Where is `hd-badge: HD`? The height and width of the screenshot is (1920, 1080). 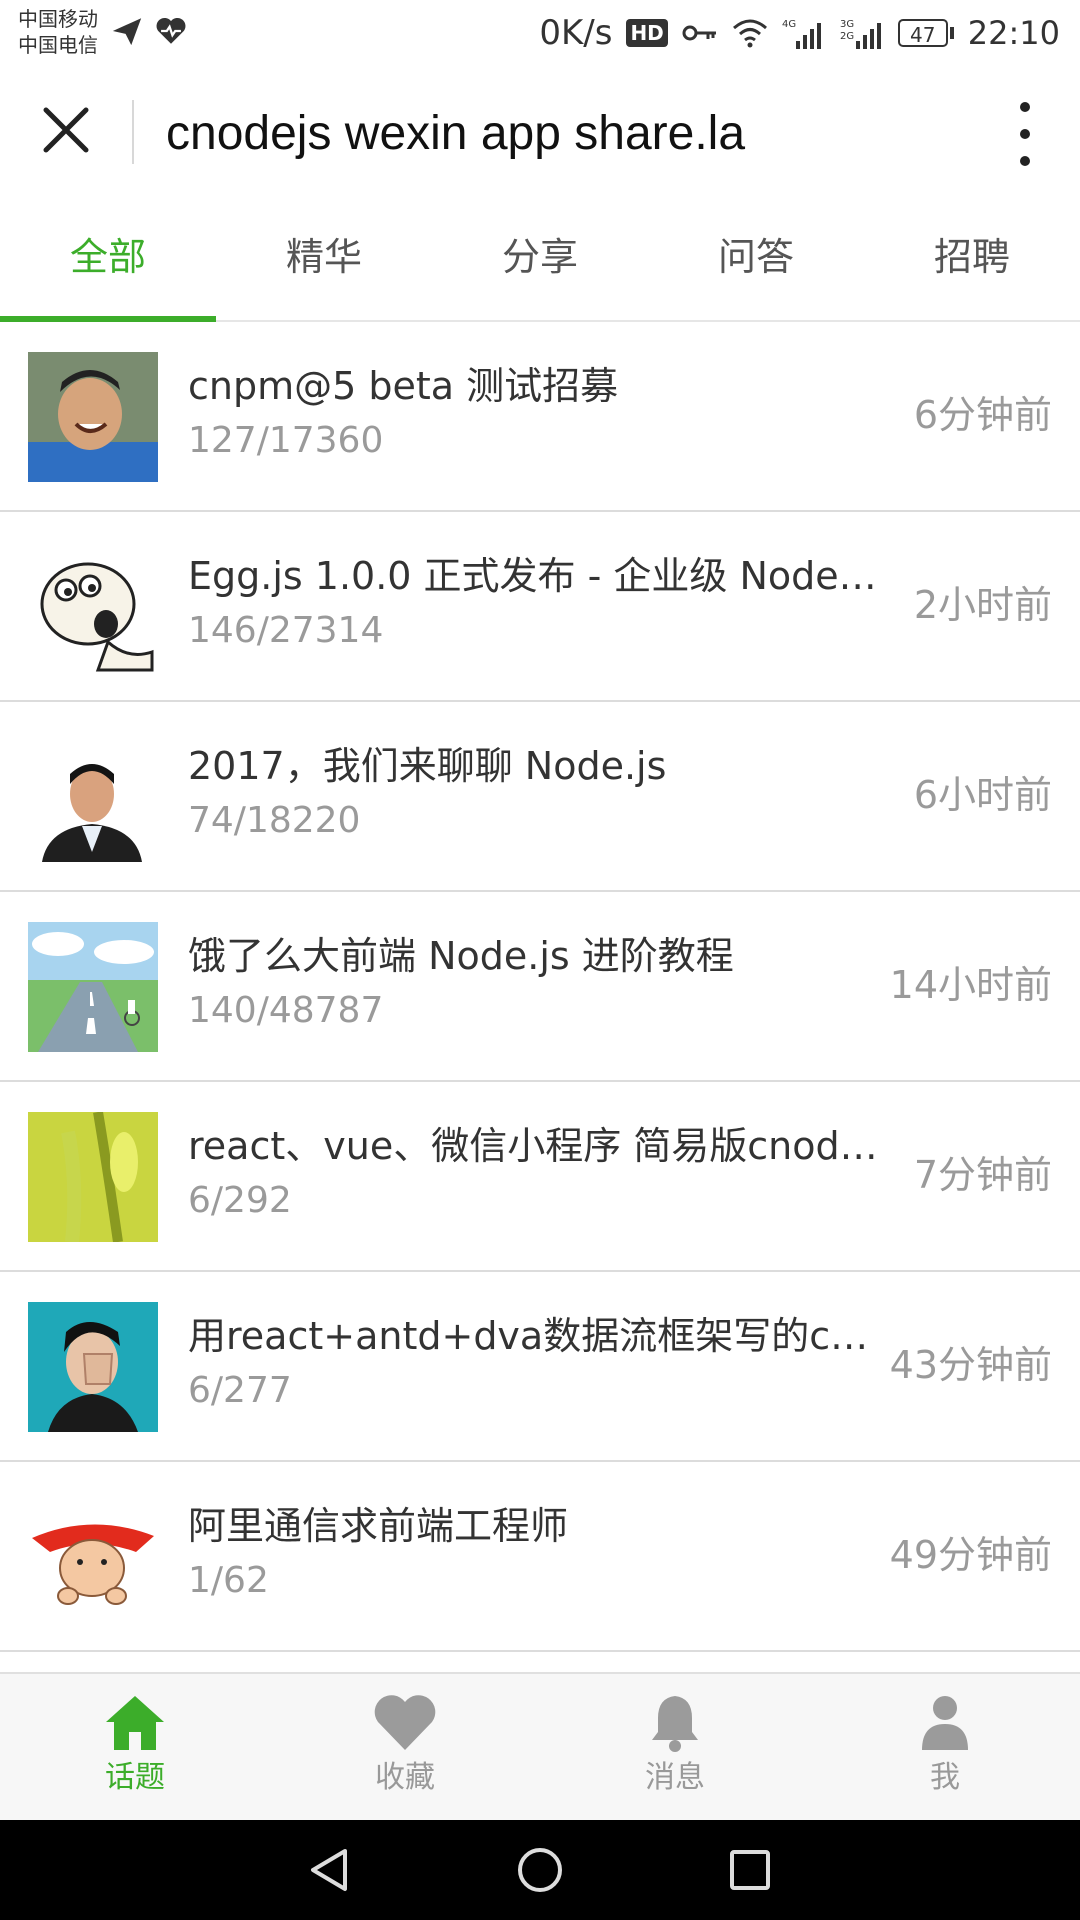
hd-badge: HD is located at coordinates (647, 33).